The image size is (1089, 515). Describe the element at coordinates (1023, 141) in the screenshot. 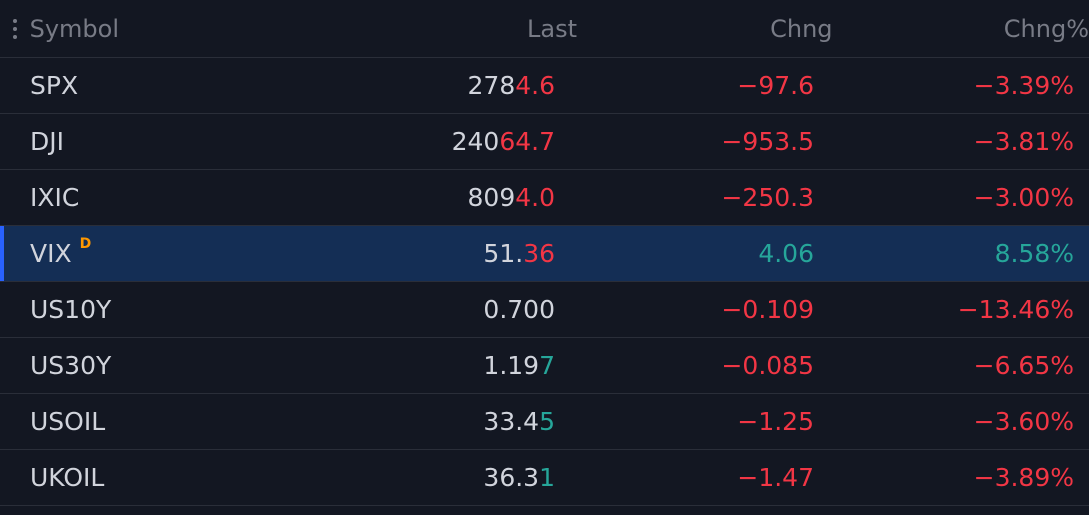

I see `change-percent: −3.81%` at that location.